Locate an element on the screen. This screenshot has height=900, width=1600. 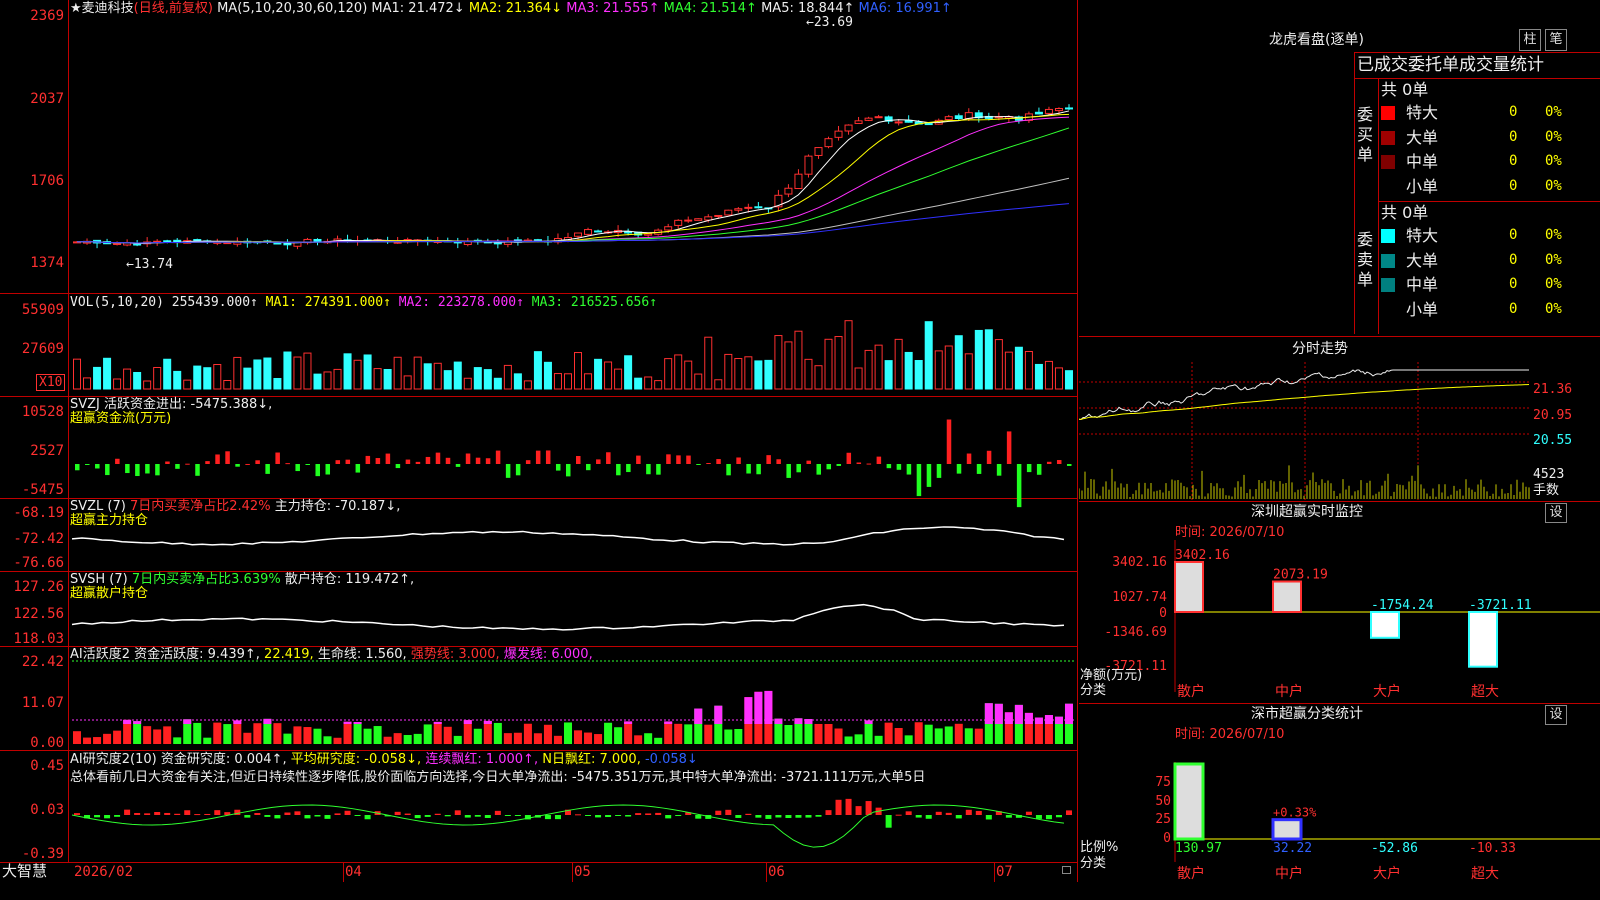
vol-tick-2: 27609 is located at coordinates (42, 349).